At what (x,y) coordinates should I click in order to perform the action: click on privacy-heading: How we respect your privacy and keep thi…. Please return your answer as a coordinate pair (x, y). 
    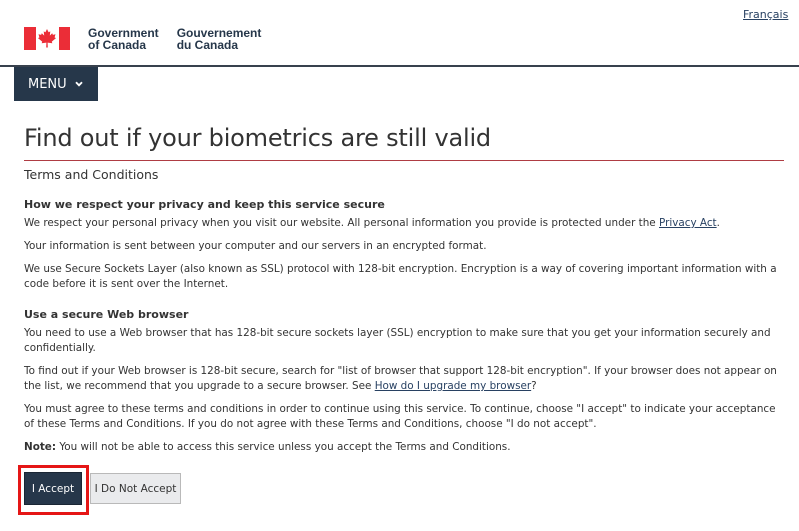
    Looking at the image, I should click on (204, 204).